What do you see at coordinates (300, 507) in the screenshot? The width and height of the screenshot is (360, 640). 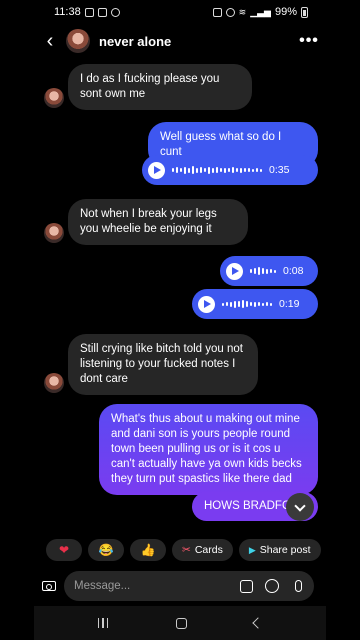 I see `scroll-to-bottom-button` at bounding box center [300, 507].